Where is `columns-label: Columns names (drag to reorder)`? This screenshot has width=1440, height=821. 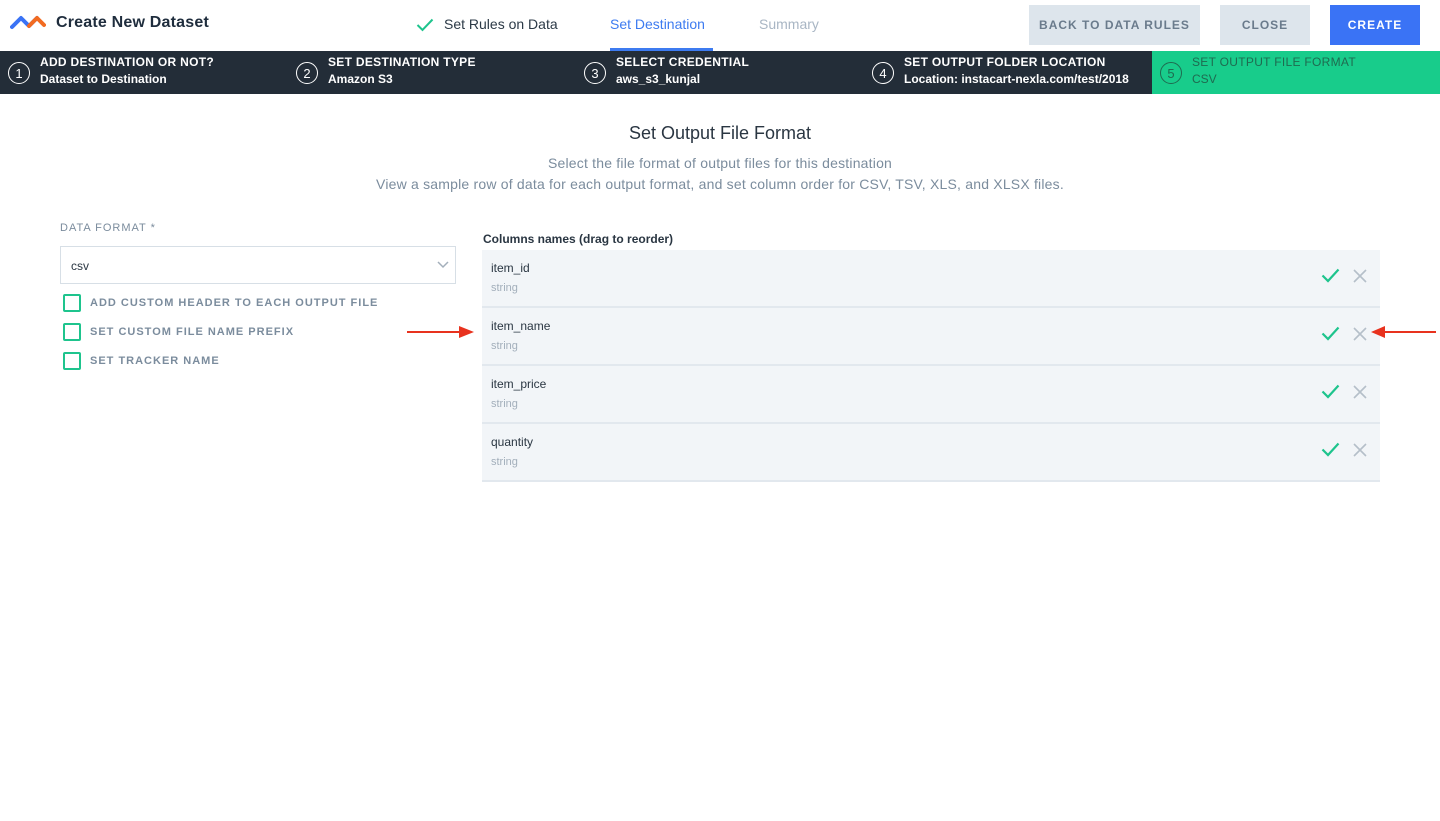 columns-label: Columns names (drag to reorder) is located at coordinates (578, 239).